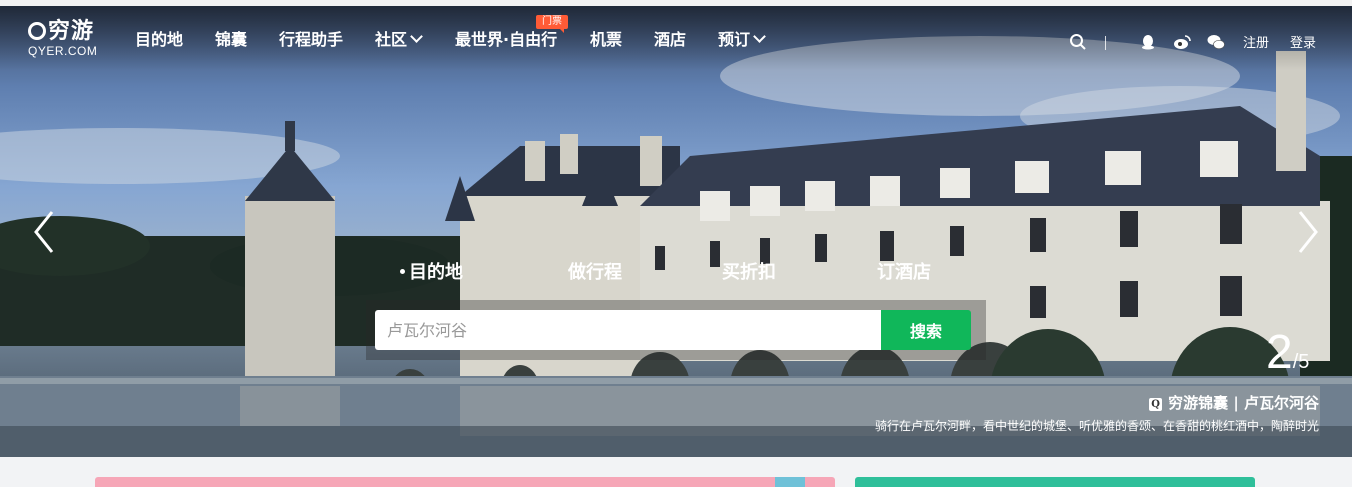 The image size is (1352, 487). I want to click on nav-free-travel-label: 最世界·自由行, so click(506, 39).